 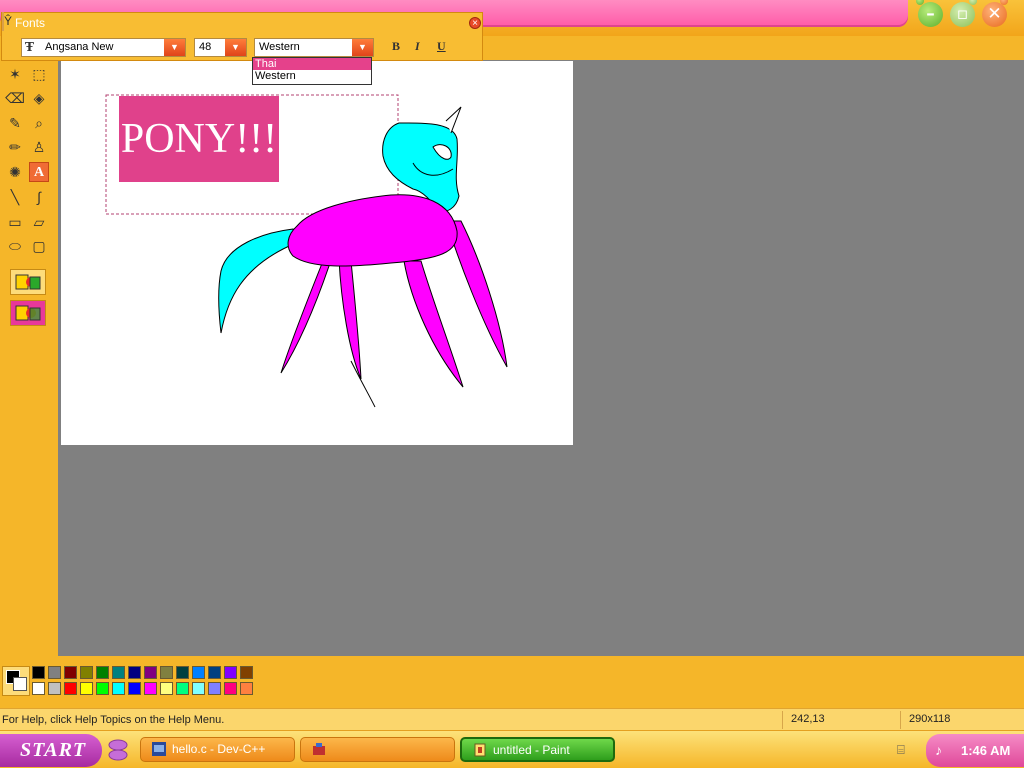 What do you see at coordinates (39, 98) in the screenshot?
I see `fill-icon: ◈` at bounding box center [39, 98].